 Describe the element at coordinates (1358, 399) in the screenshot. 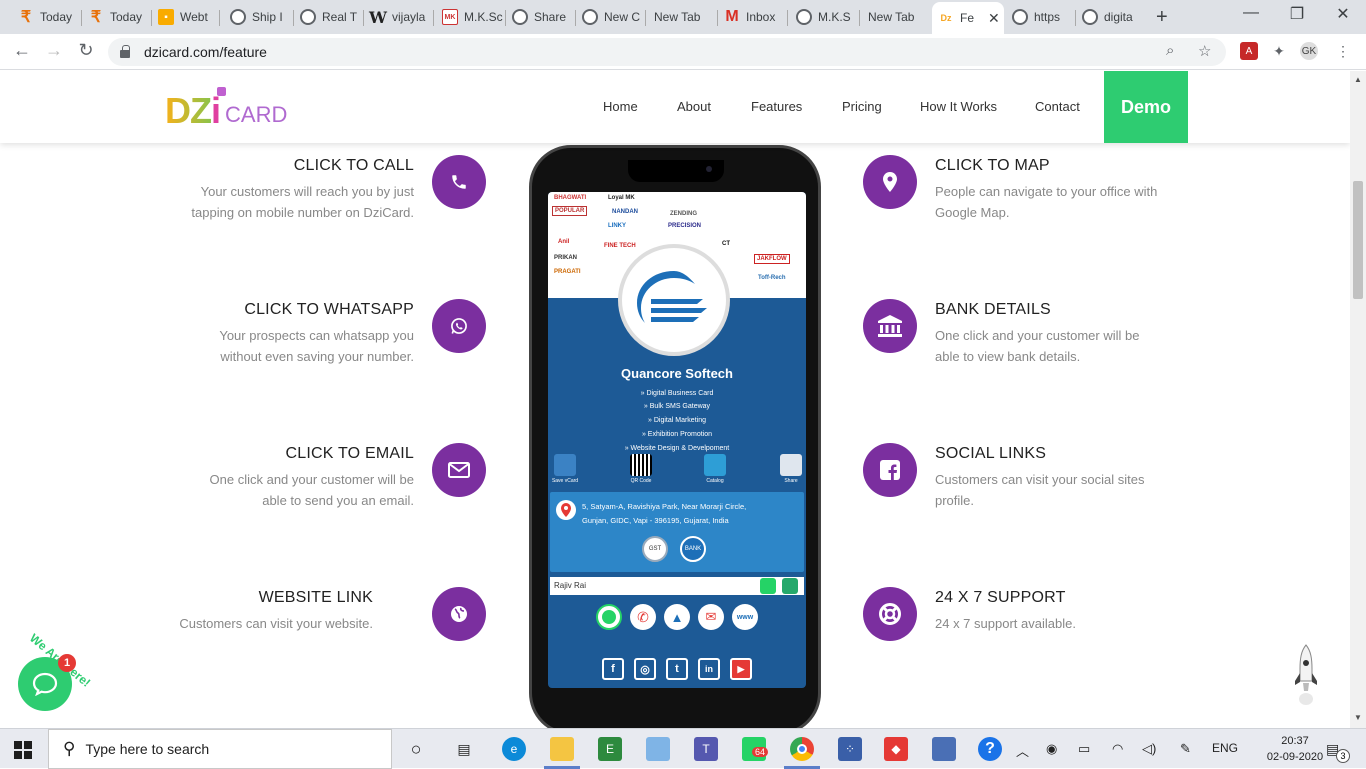

I see `page-scrollbar: ▲ ▼` at that location.